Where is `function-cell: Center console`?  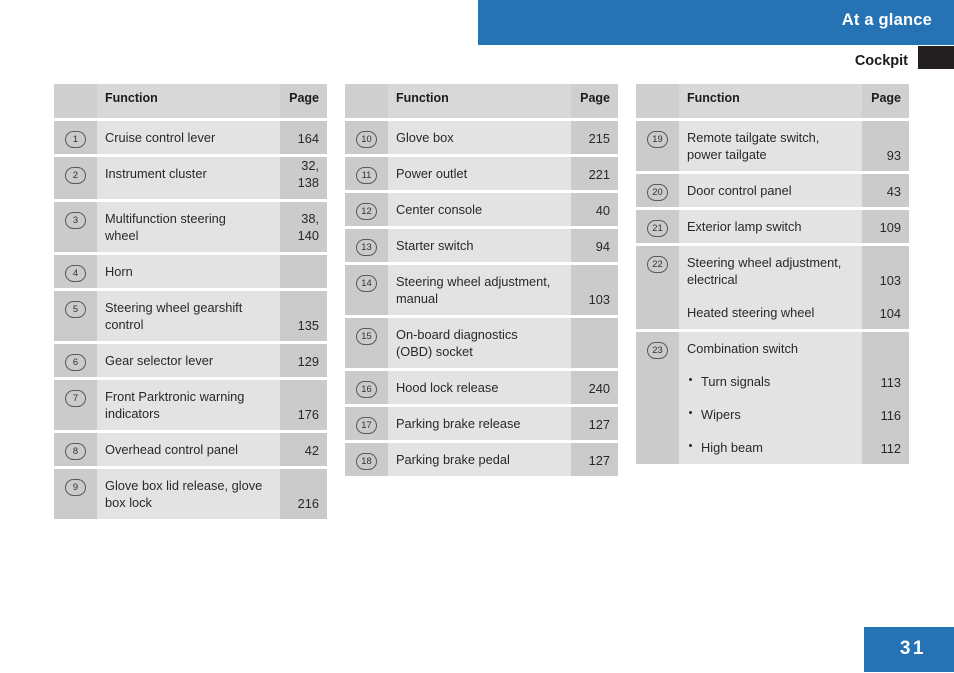
function-cell: Center console is located at coordinates (479, 210).